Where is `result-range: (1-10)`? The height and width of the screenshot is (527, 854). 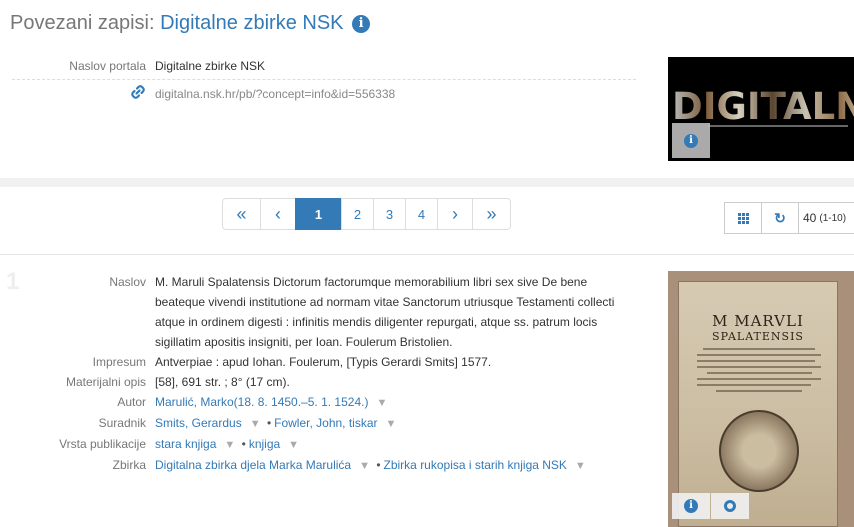
result-range: (1-10) is located at coordinates (833, 218).